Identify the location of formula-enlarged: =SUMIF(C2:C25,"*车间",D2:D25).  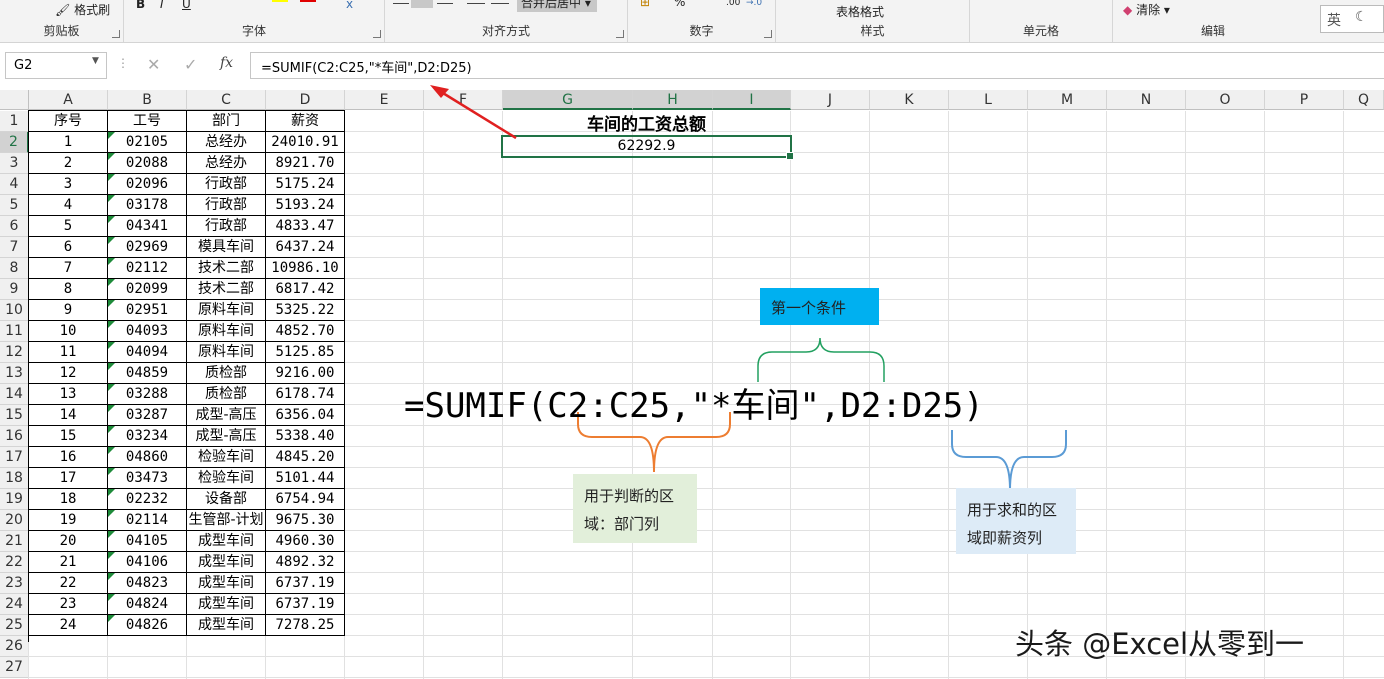
(694, 406).